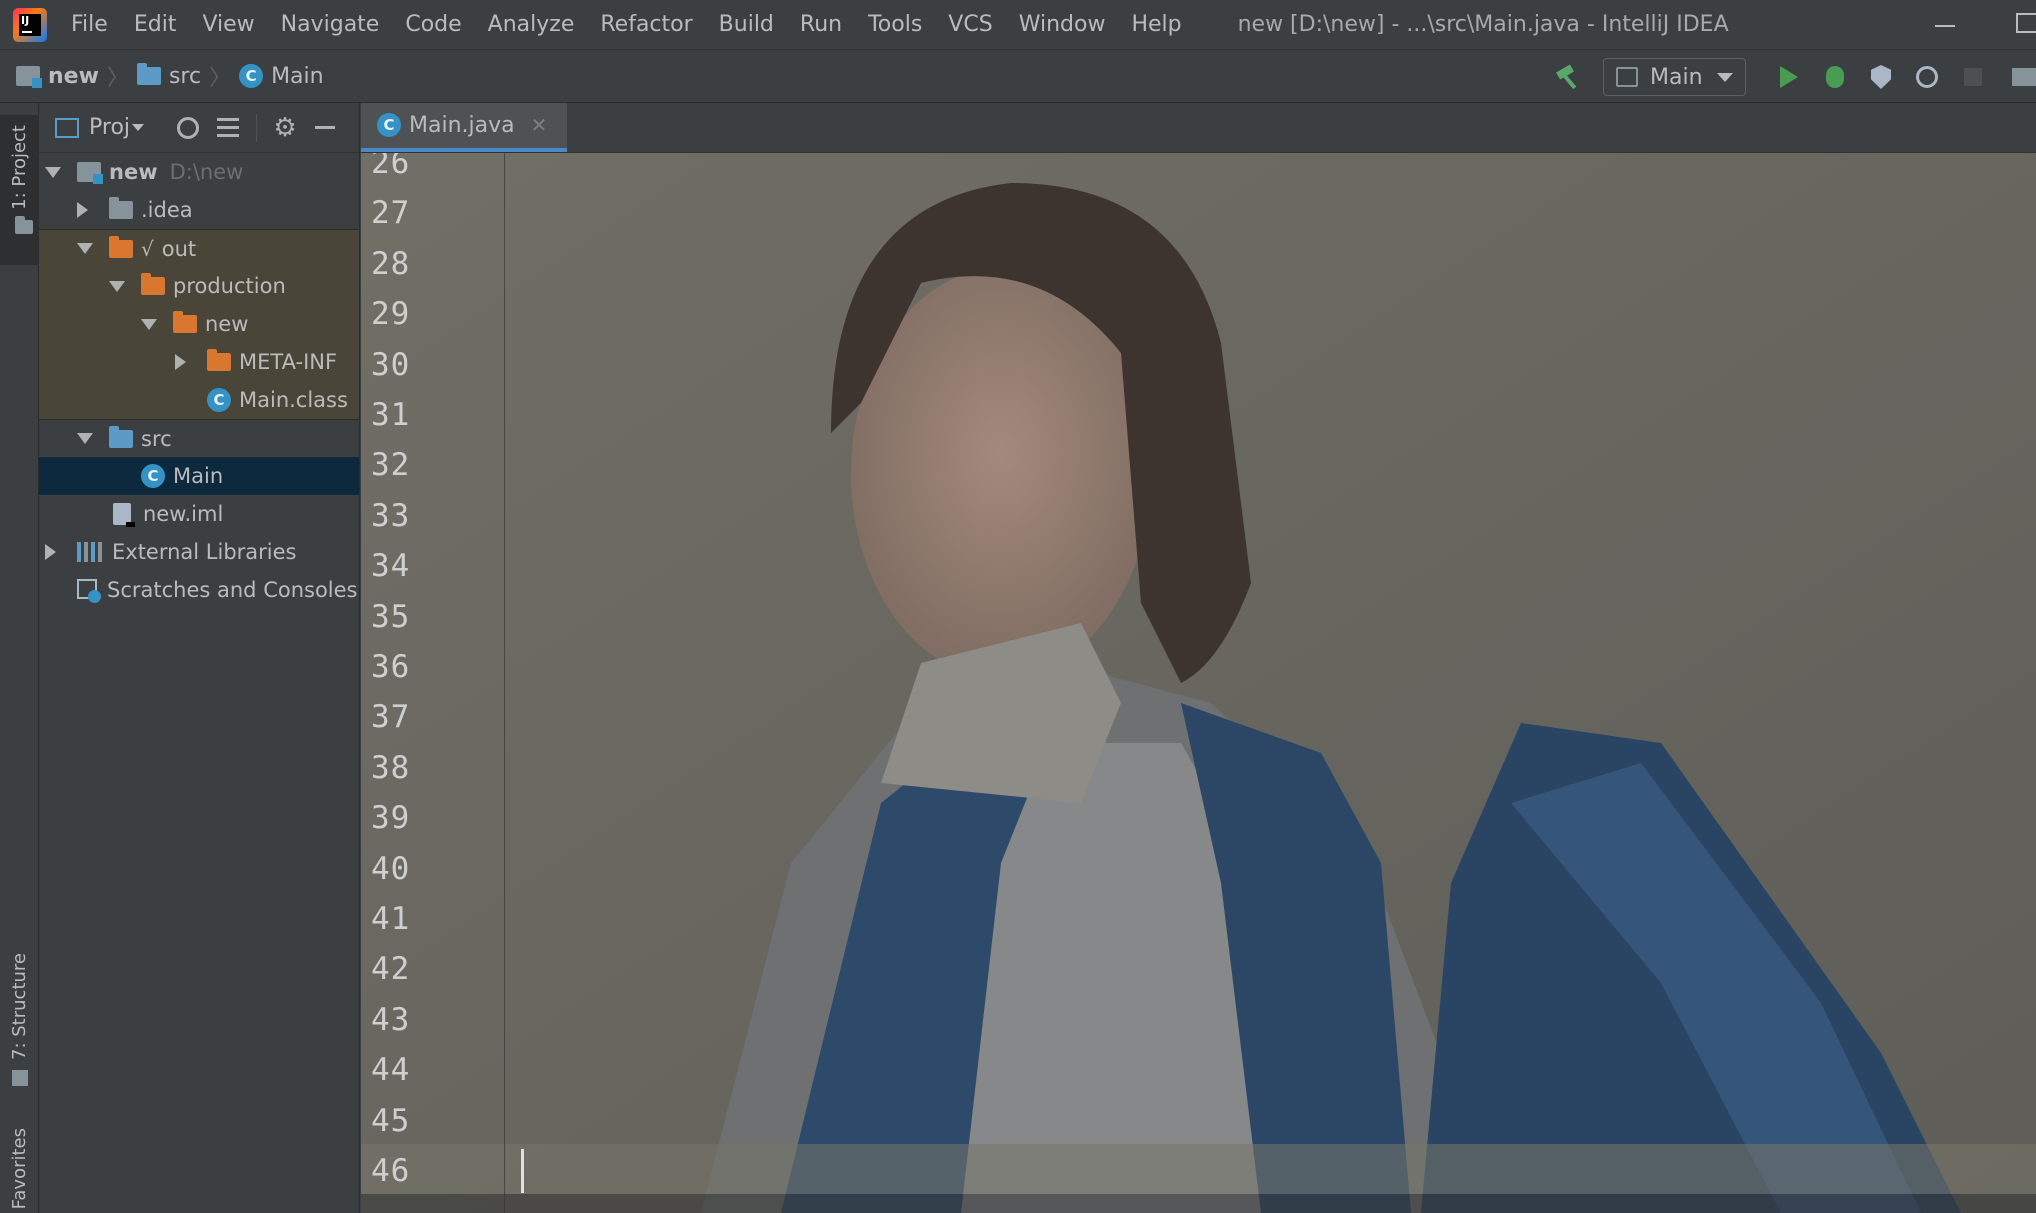 The image size is (2036, 1213). What do you see at coordinates (391, 919) in the screenshot?
I see `line-number: 41` at bounding box center [391, 919].